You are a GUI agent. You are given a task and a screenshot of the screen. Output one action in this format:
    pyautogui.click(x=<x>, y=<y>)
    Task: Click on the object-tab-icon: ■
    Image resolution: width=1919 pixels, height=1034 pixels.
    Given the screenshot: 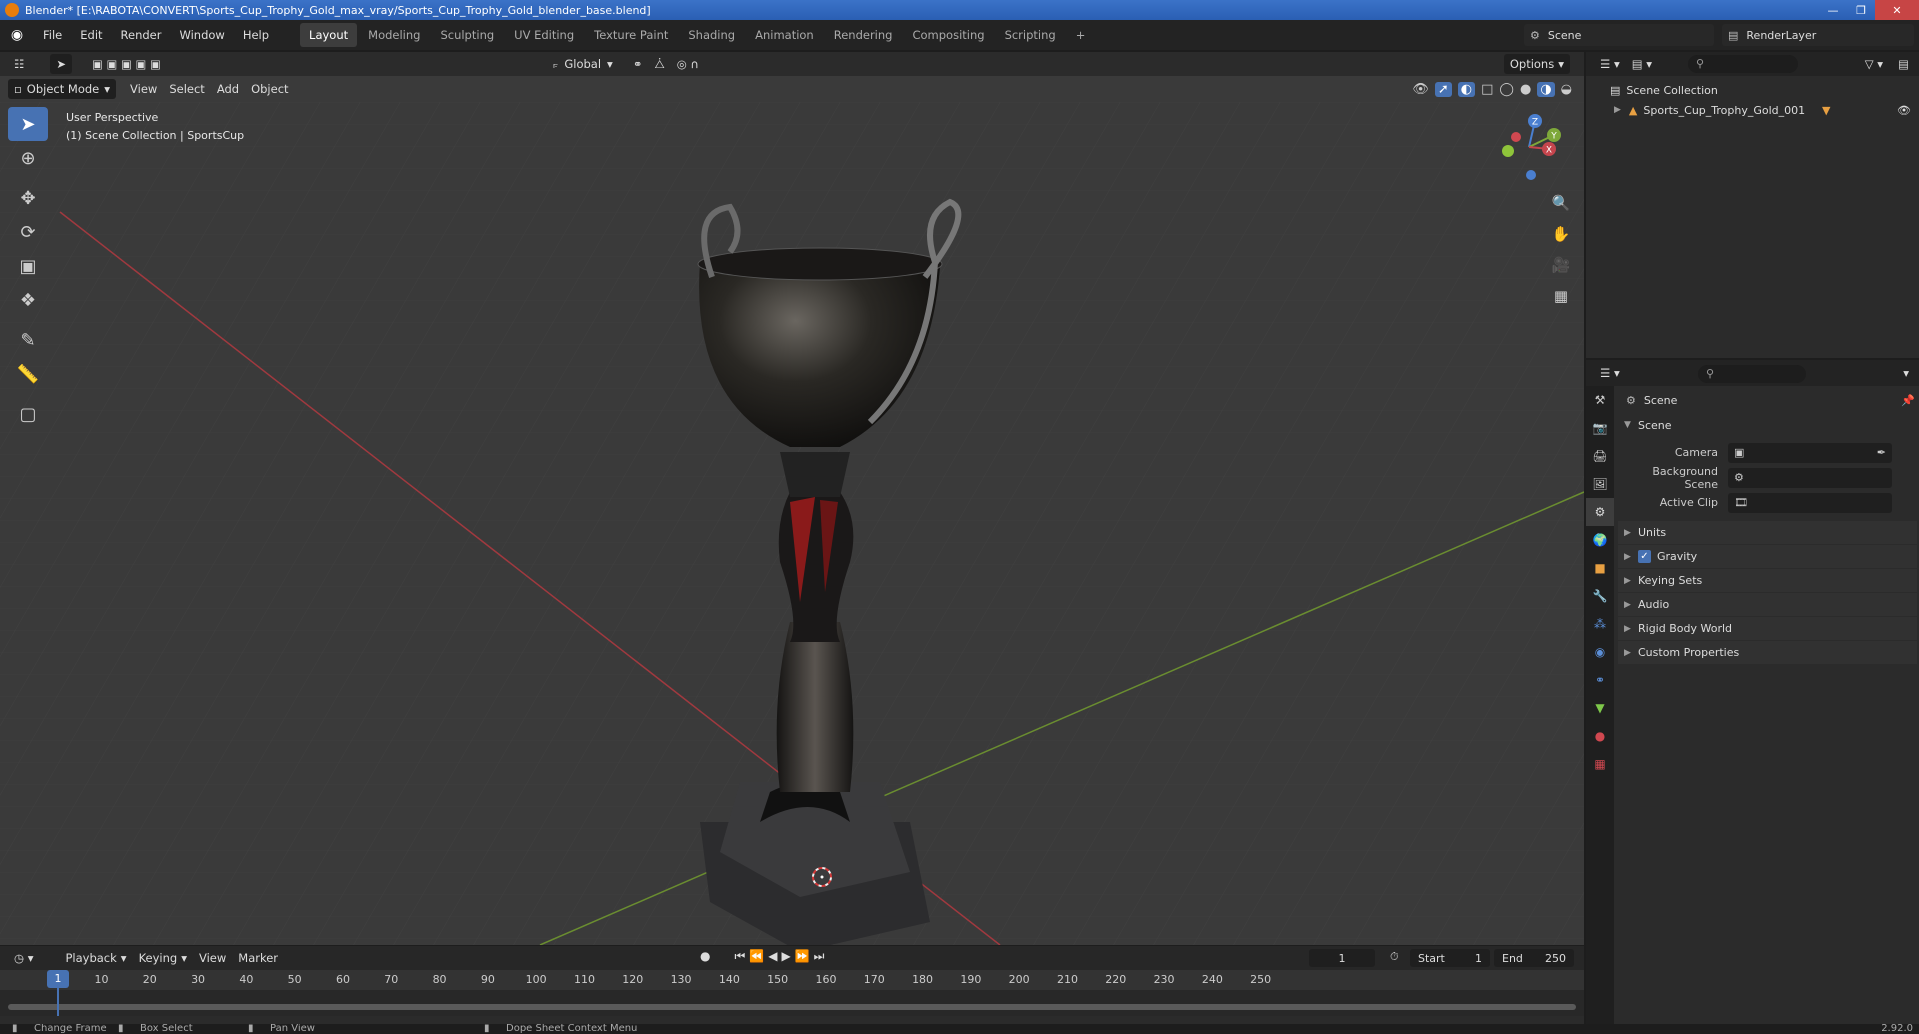 What is the action you would take?
    pyautogui.click(x=1600, y=568)
    